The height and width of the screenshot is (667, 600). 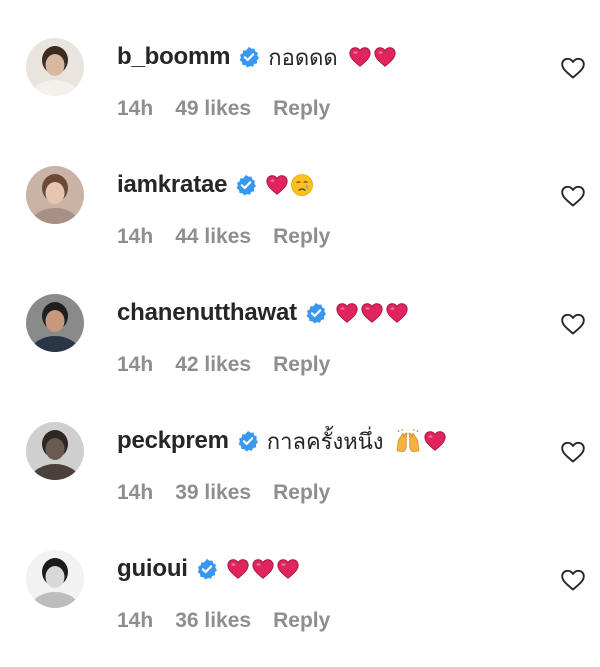 What do you see at coordinates (213, 621) in the screenshot?
I see `likes-count-link: 36 likes` at bounding box center [213, 621].